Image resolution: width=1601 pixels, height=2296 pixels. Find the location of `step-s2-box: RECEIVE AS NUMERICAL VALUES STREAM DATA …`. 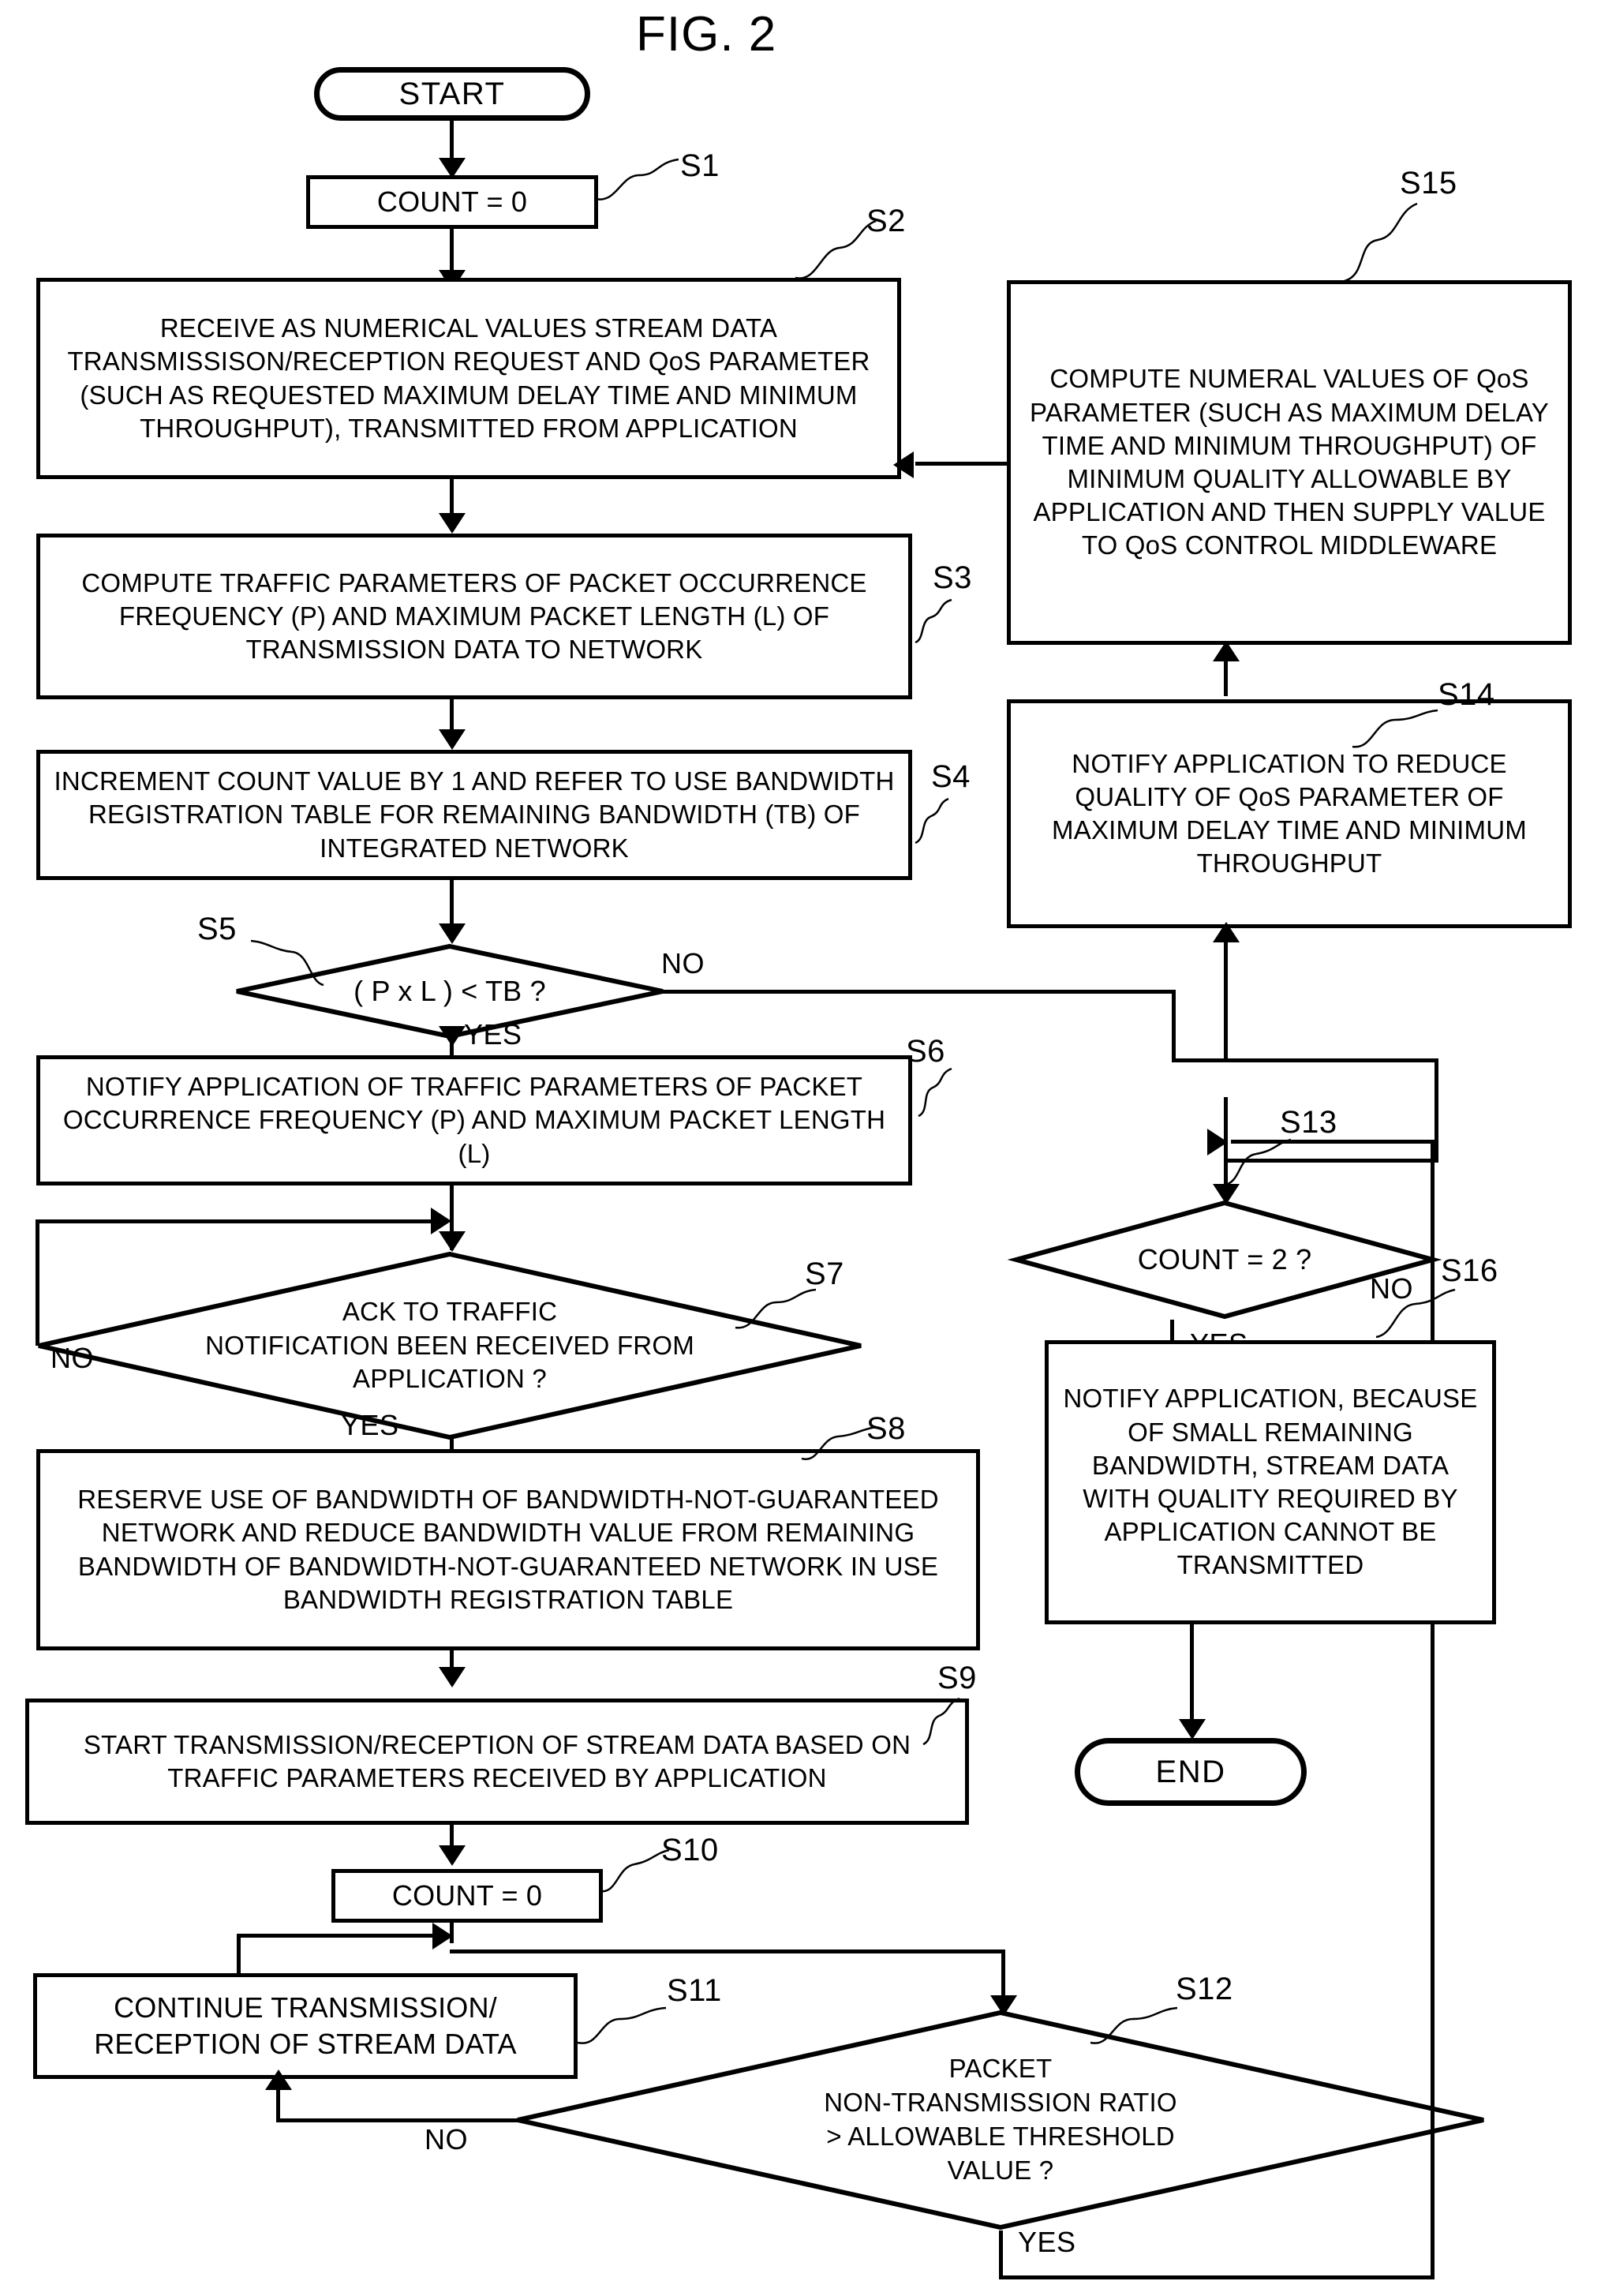

step-s2-box: RECEIVE AS NUMERICAL VALUES STREAM DATA … is located at coordinates (468, 378).